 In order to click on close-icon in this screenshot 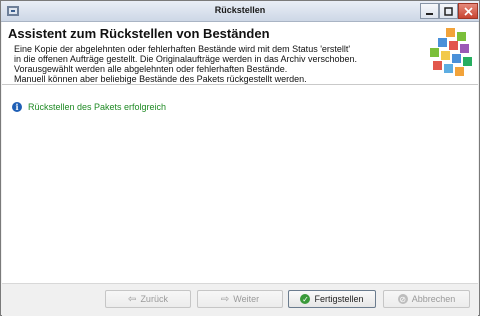, I will do `click(468, 11)`.